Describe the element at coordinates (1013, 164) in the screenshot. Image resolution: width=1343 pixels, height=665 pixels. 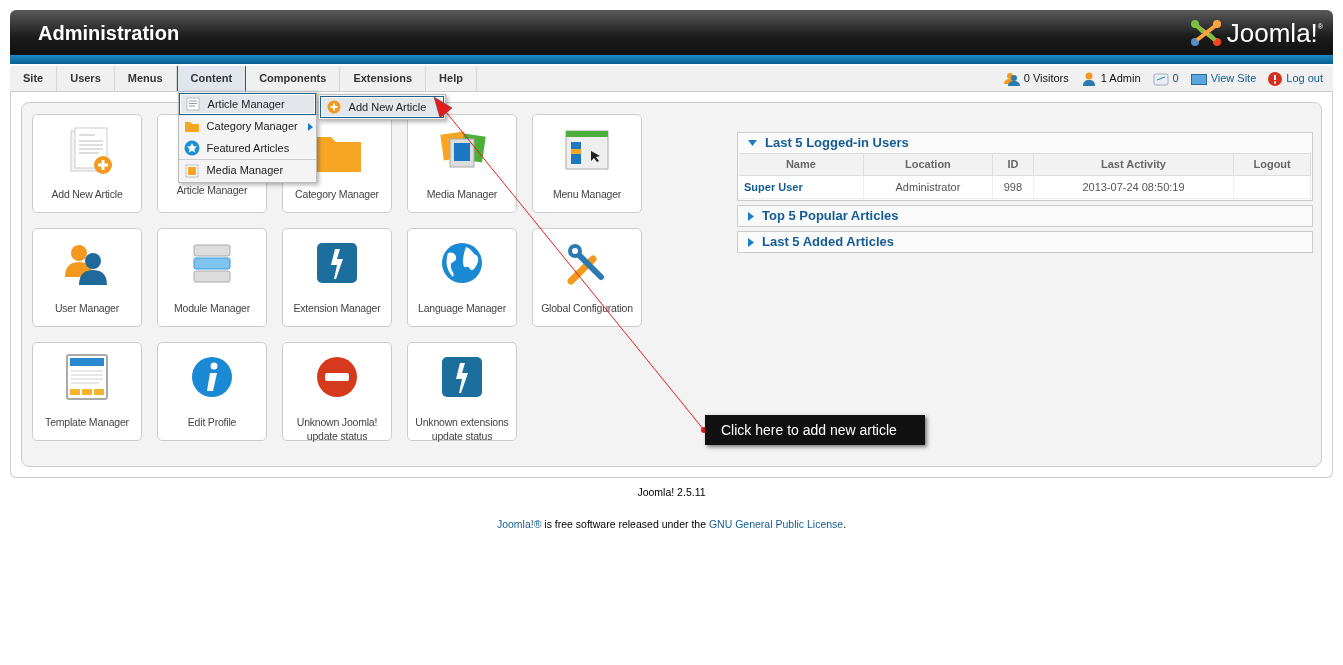
I see `column-header: ID` at that location.